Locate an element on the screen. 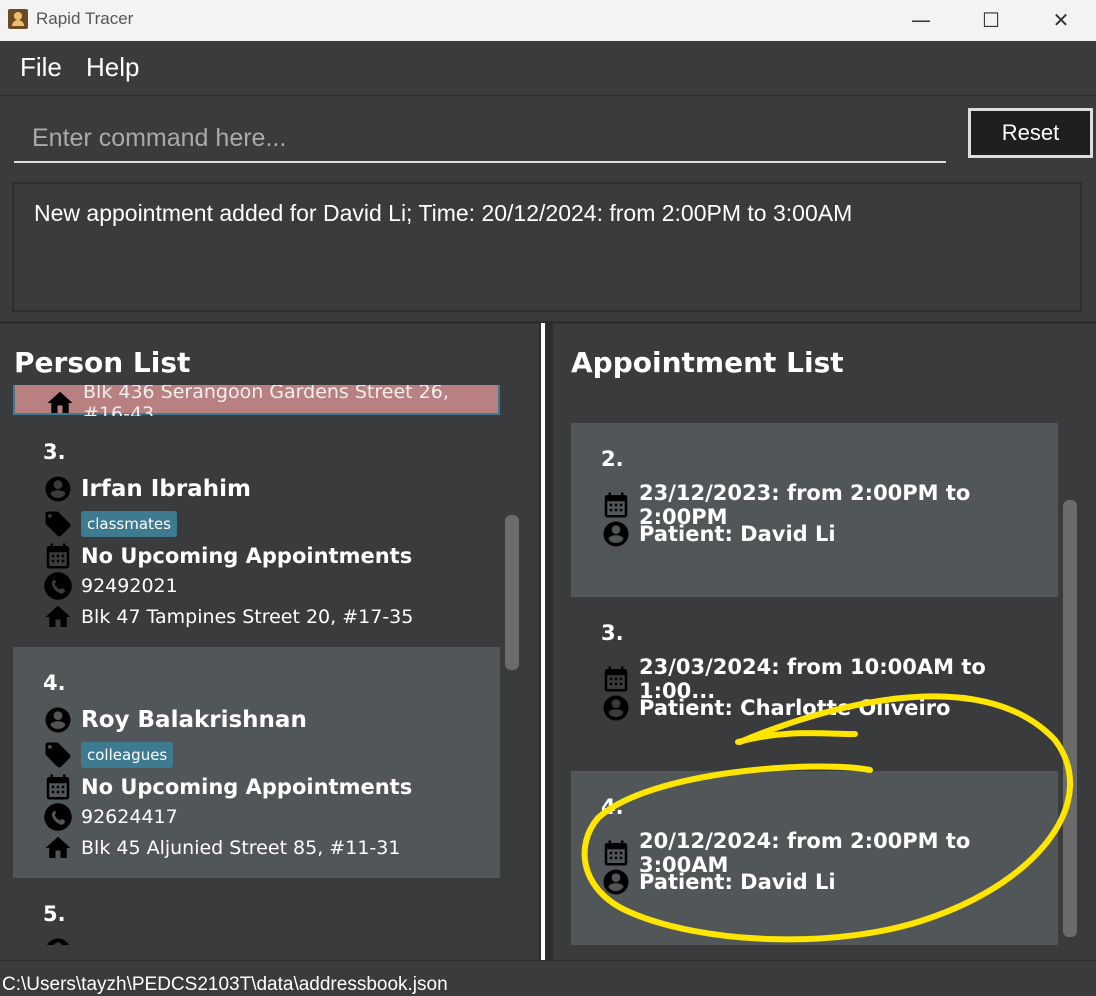 The width and height of the screenshot is (1096, 996). person-phone: 92624417 is located at coordinates (129, 817).